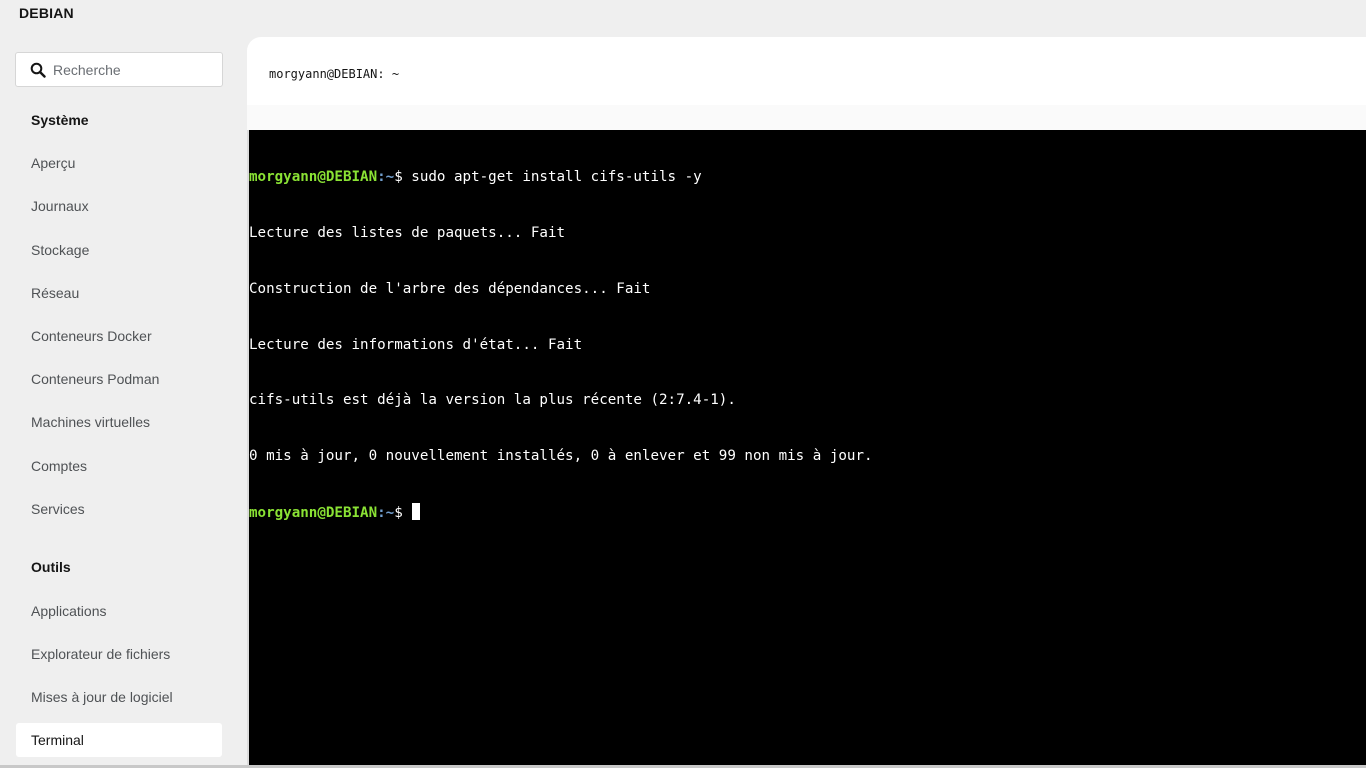 Image resolution: width=1366 pixels, height=768 pixels. What do you see at coordinates (38, 70) in the screenshot?
I see `search-icon` at bounding box center [38, 70].